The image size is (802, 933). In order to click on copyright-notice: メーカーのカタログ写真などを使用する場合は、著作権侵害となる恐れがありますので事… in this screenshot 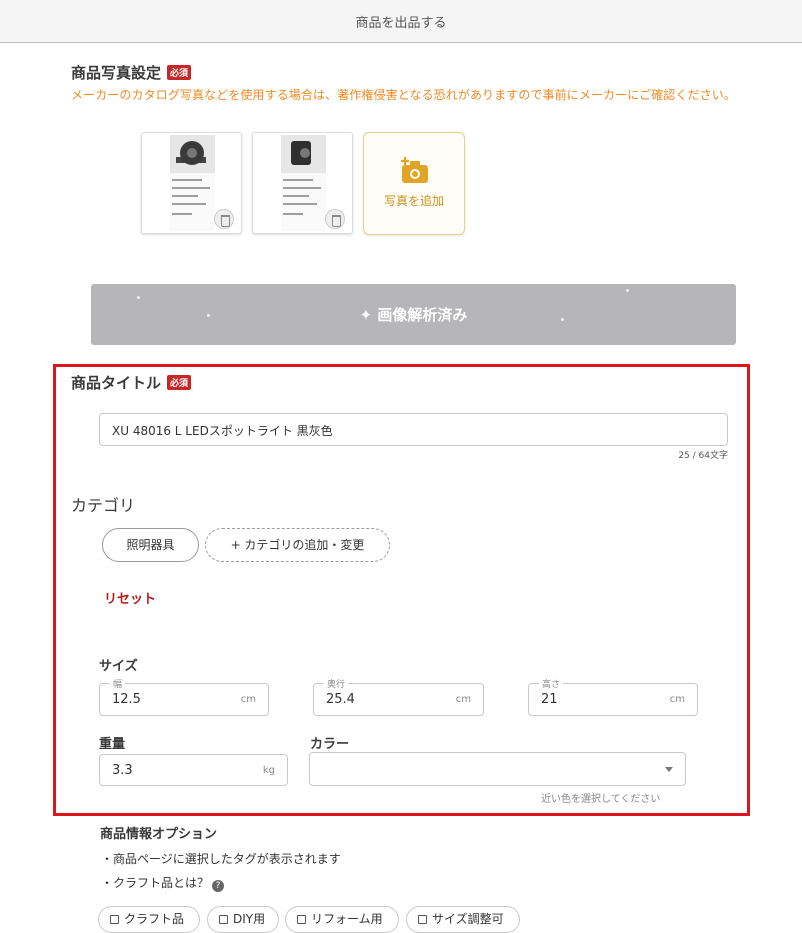, I will do `click(403, 95)`.